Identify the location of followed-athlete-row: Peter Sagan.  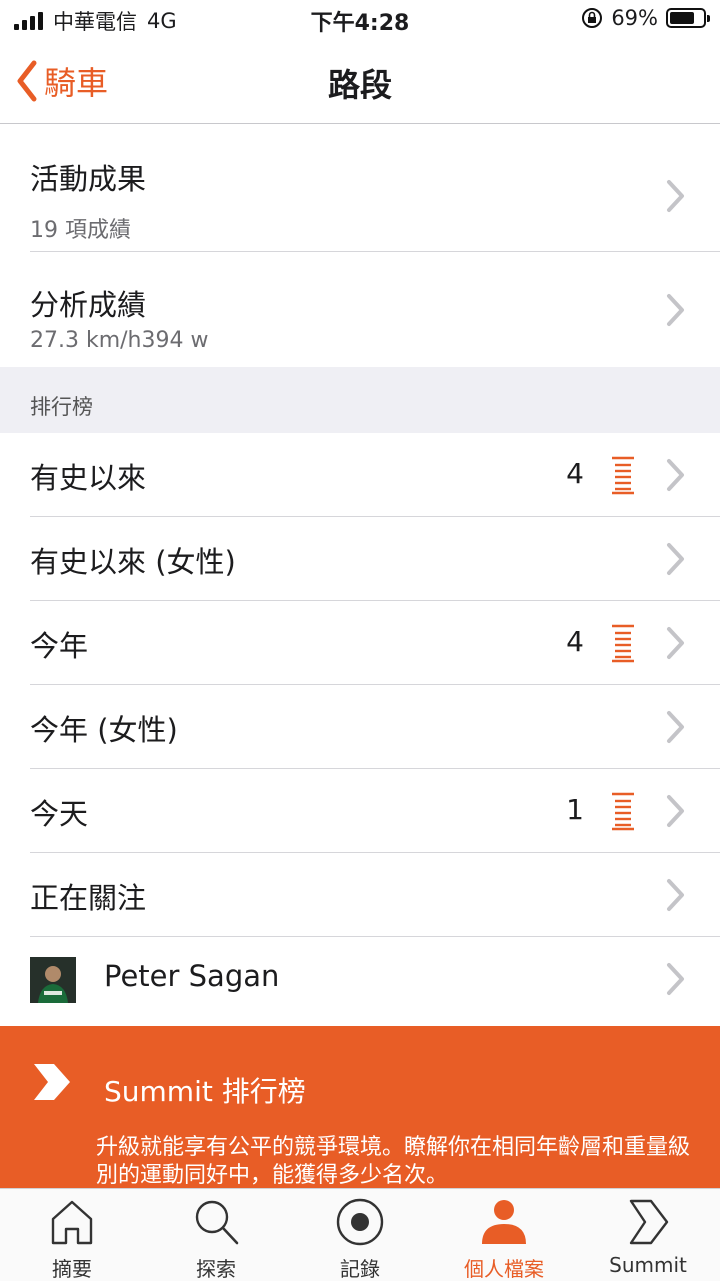
(360, 980).